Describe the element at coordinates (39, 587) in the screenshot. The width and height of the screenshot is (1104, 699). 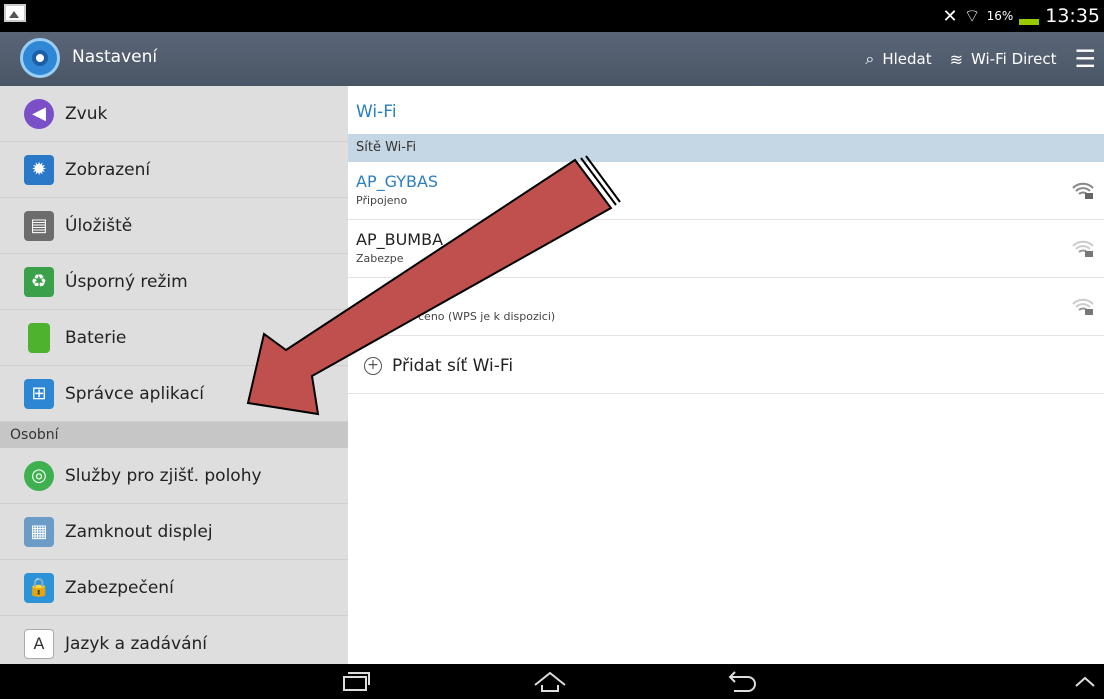
I see `security-icon: 🔒` at that location.